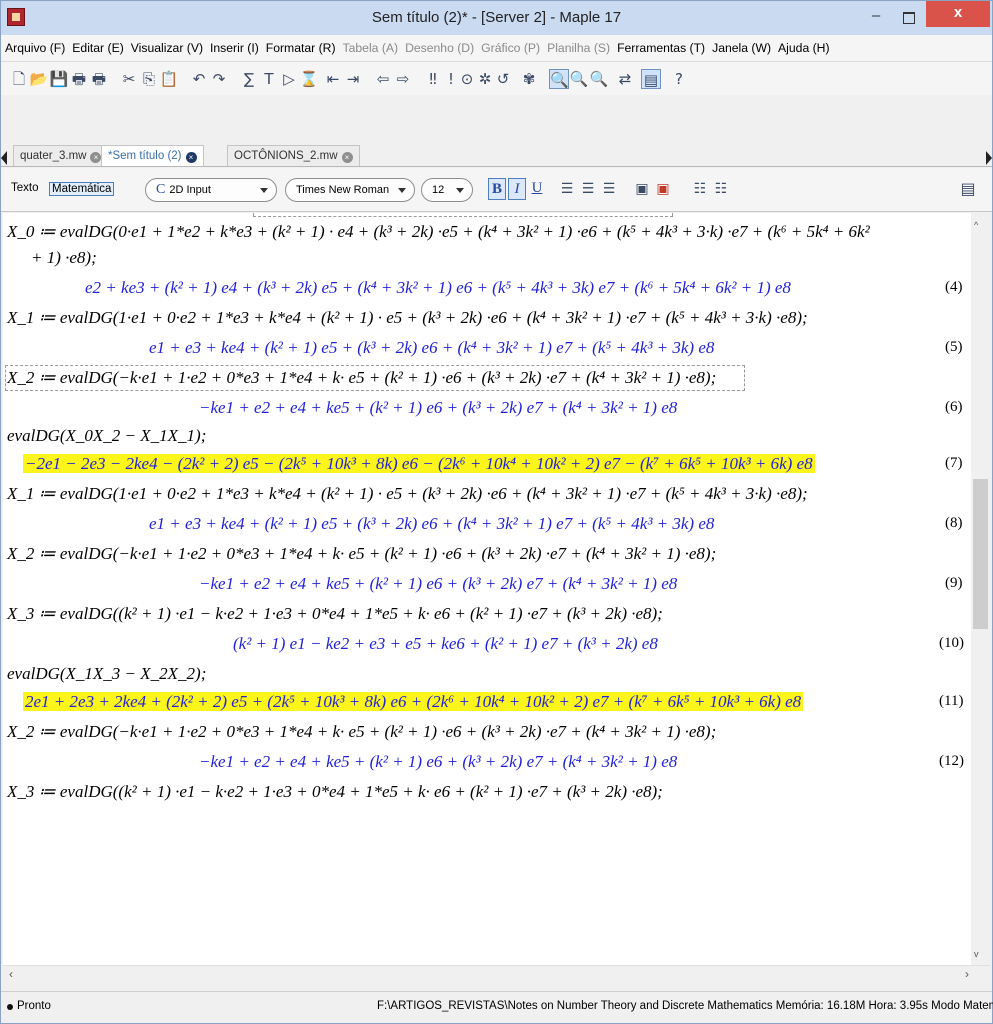 The height and width of the screenshot is (1024, 993). I want to click on tab-octonions-2: OCTÔNIONS_2.mw ×, so click(293, 155).